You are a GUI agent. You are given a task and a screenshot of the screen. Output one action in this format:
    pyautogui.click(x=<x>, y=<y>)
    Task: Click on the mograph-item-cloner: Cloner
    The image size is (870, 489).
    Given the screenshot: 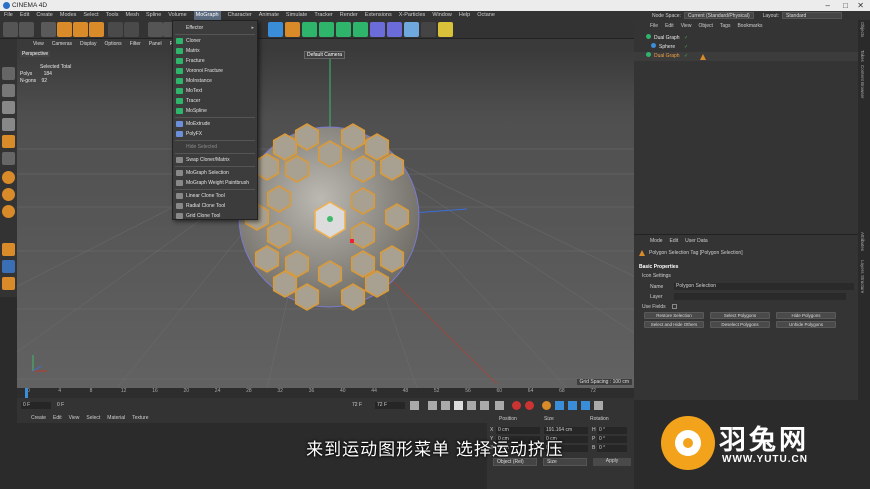 What is the action you would take?
    pyautogui.click(x=215, y=41)
    